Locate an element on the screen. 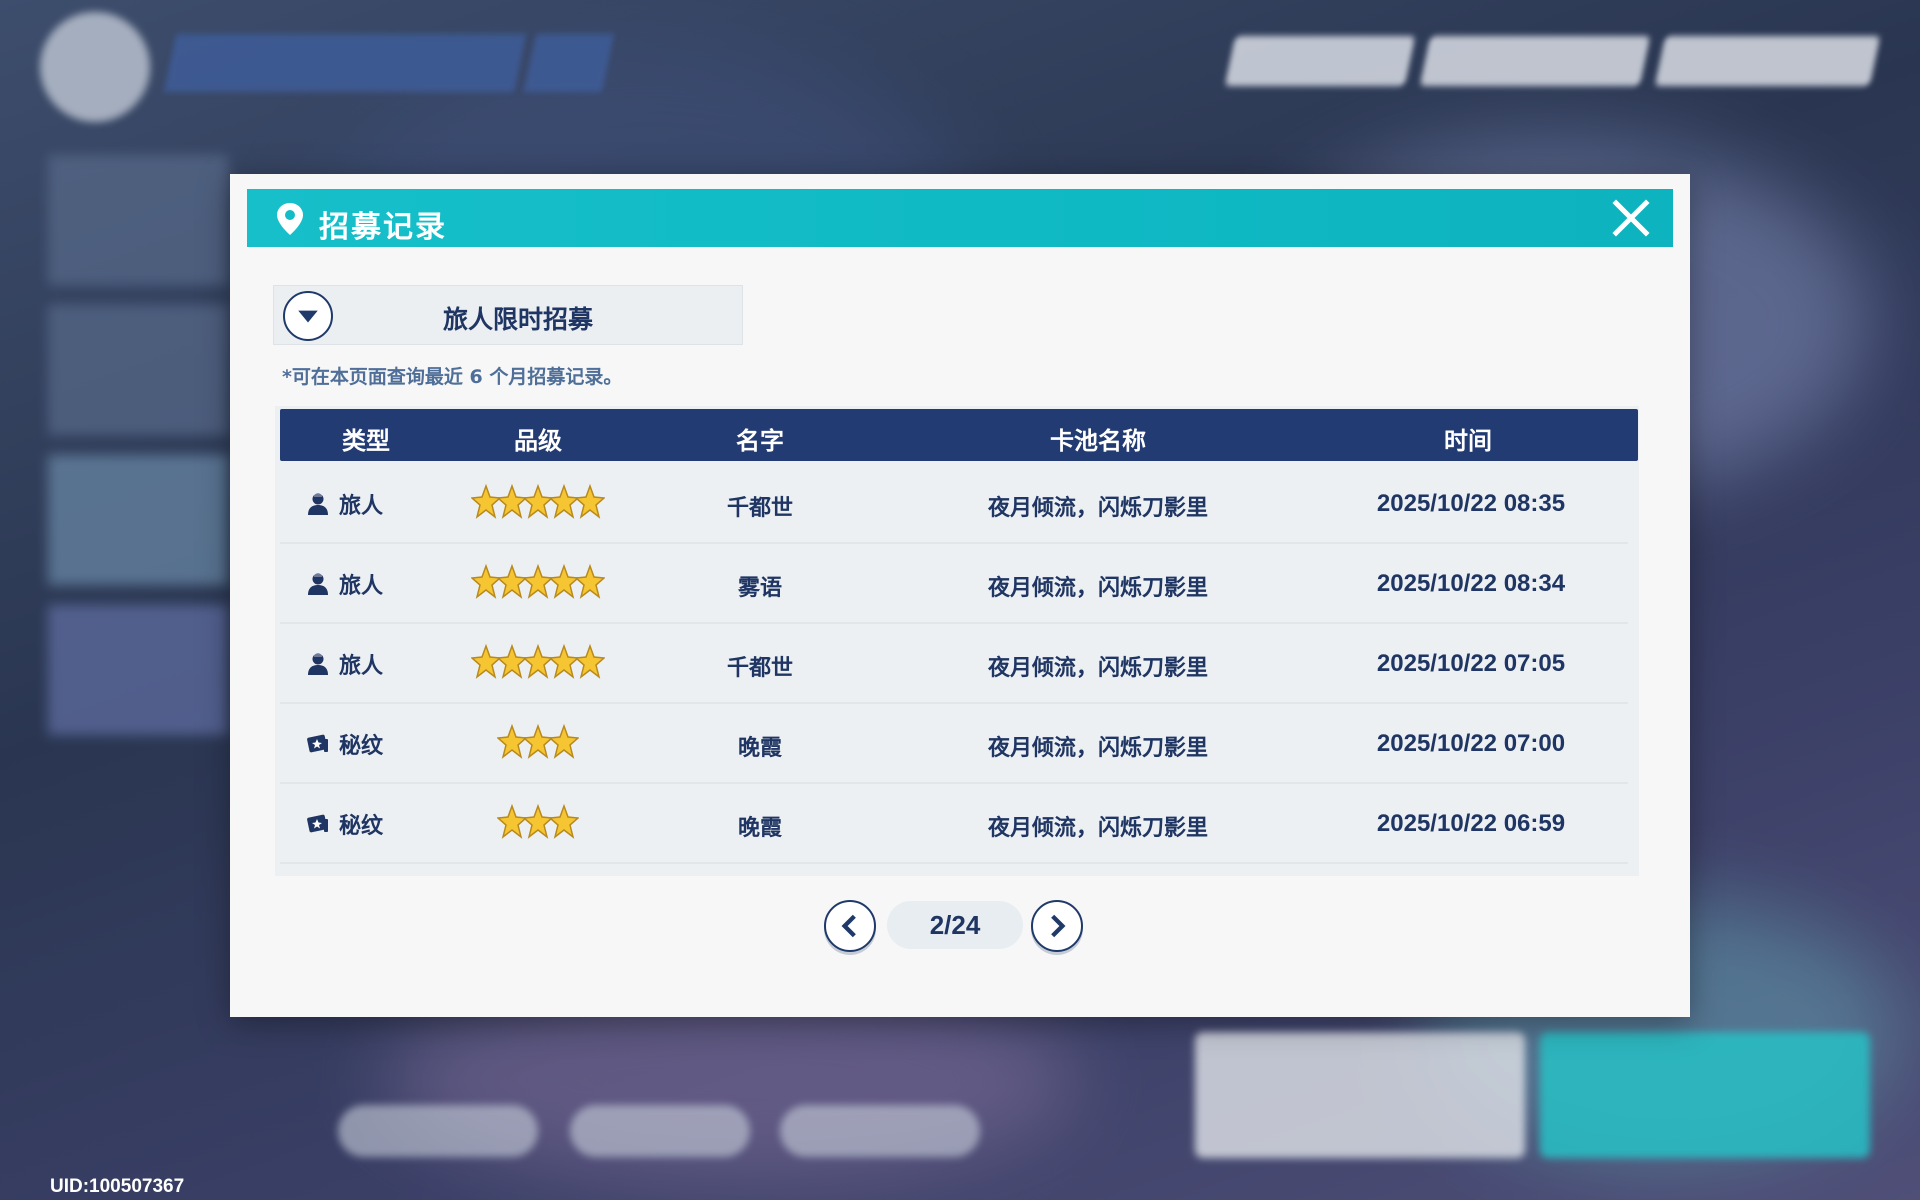 The height and width of the screenshot is (1200, 1920). row-time: 2025/10/22 07:00 is located at coordinates (1471, 743).